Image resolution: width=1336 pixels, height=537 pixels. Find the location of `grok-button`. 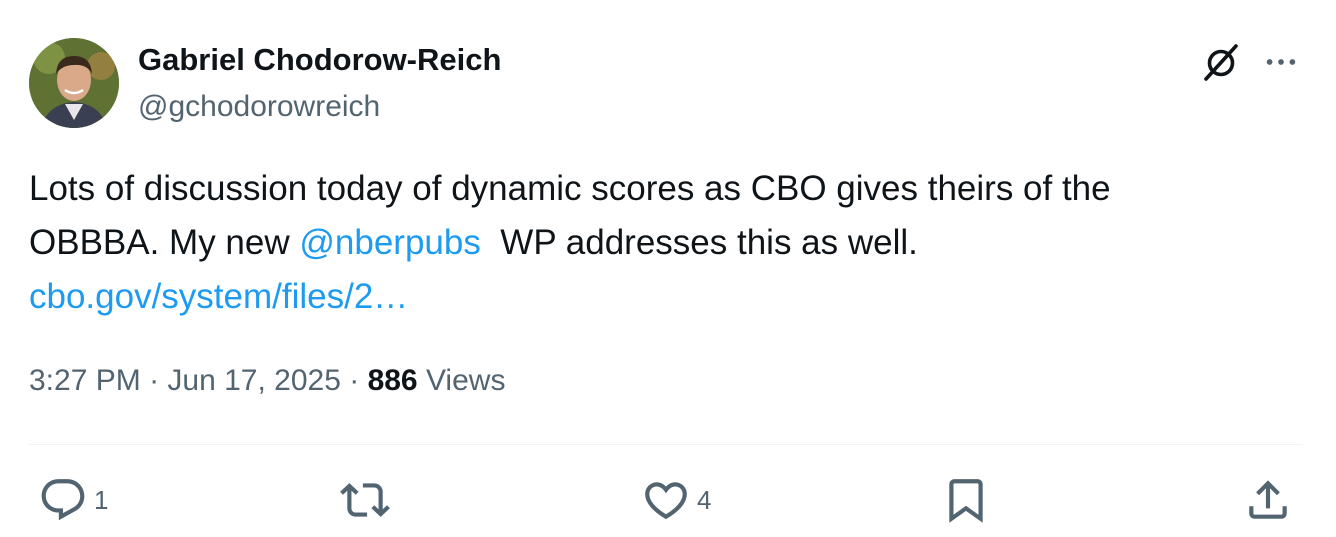

grok-button is located at coordinates (1221, 62).